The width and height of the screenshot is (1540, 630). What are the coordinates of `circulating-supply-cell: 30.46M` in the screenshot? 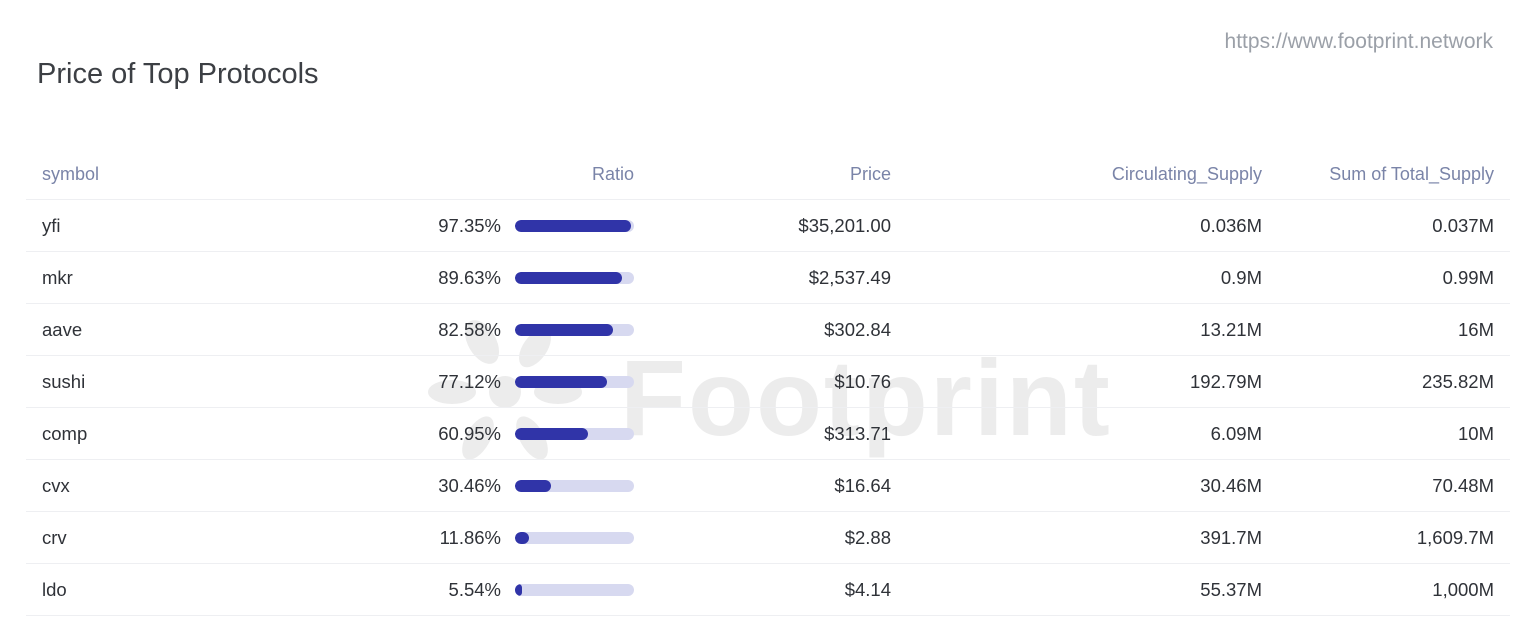 It's located at (1092, 485).